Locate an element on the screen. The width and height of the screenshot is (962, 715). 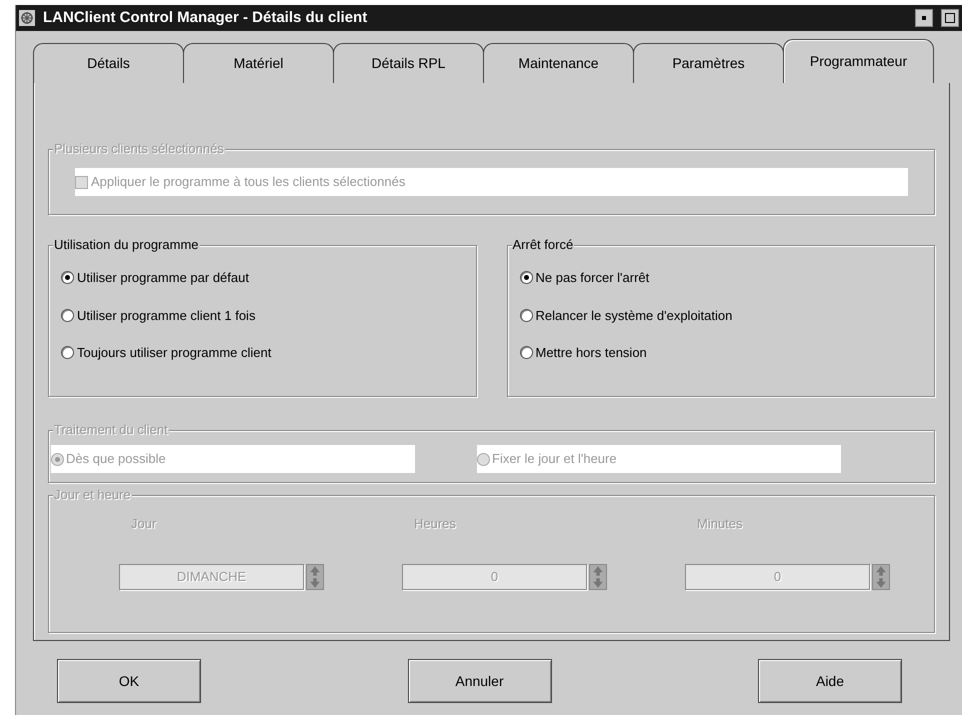
dialog-button: OK is located at coordinates (129, 681).